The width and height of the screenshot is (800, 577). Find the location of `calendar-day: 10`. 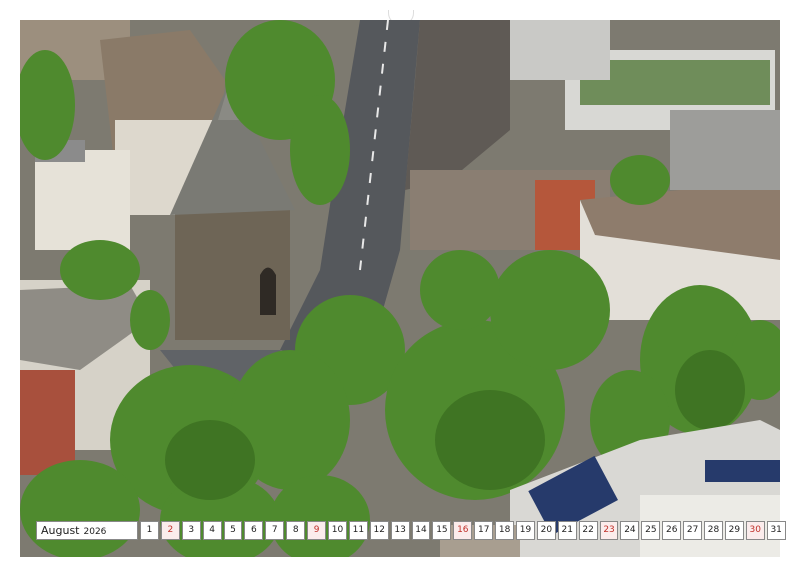

calendar-day: 10 is located at coordinates (337, 530).